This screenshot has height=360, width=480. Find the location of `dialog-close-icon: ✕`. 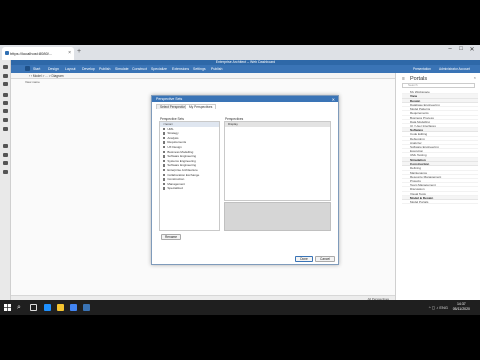

dialog-close-icon: ✕ is located at coordinates (333, 99).